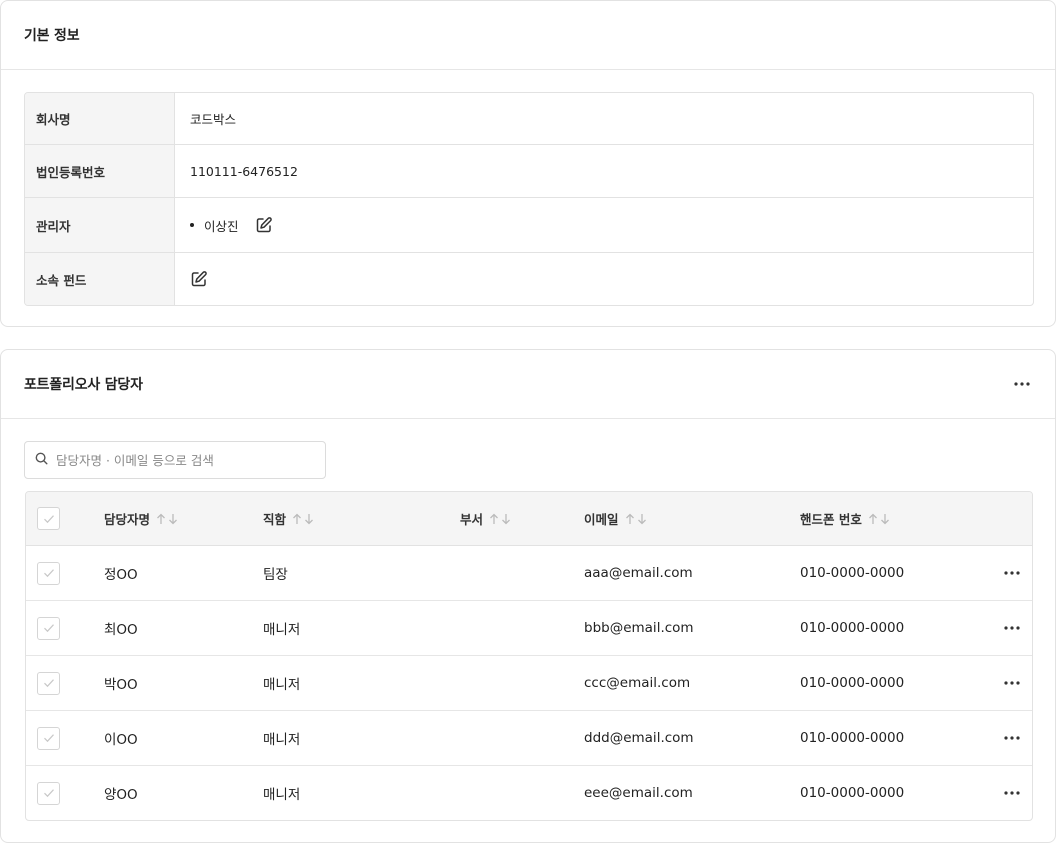  I want to click on contact-email: bbb@email.com, so click(639, 628).